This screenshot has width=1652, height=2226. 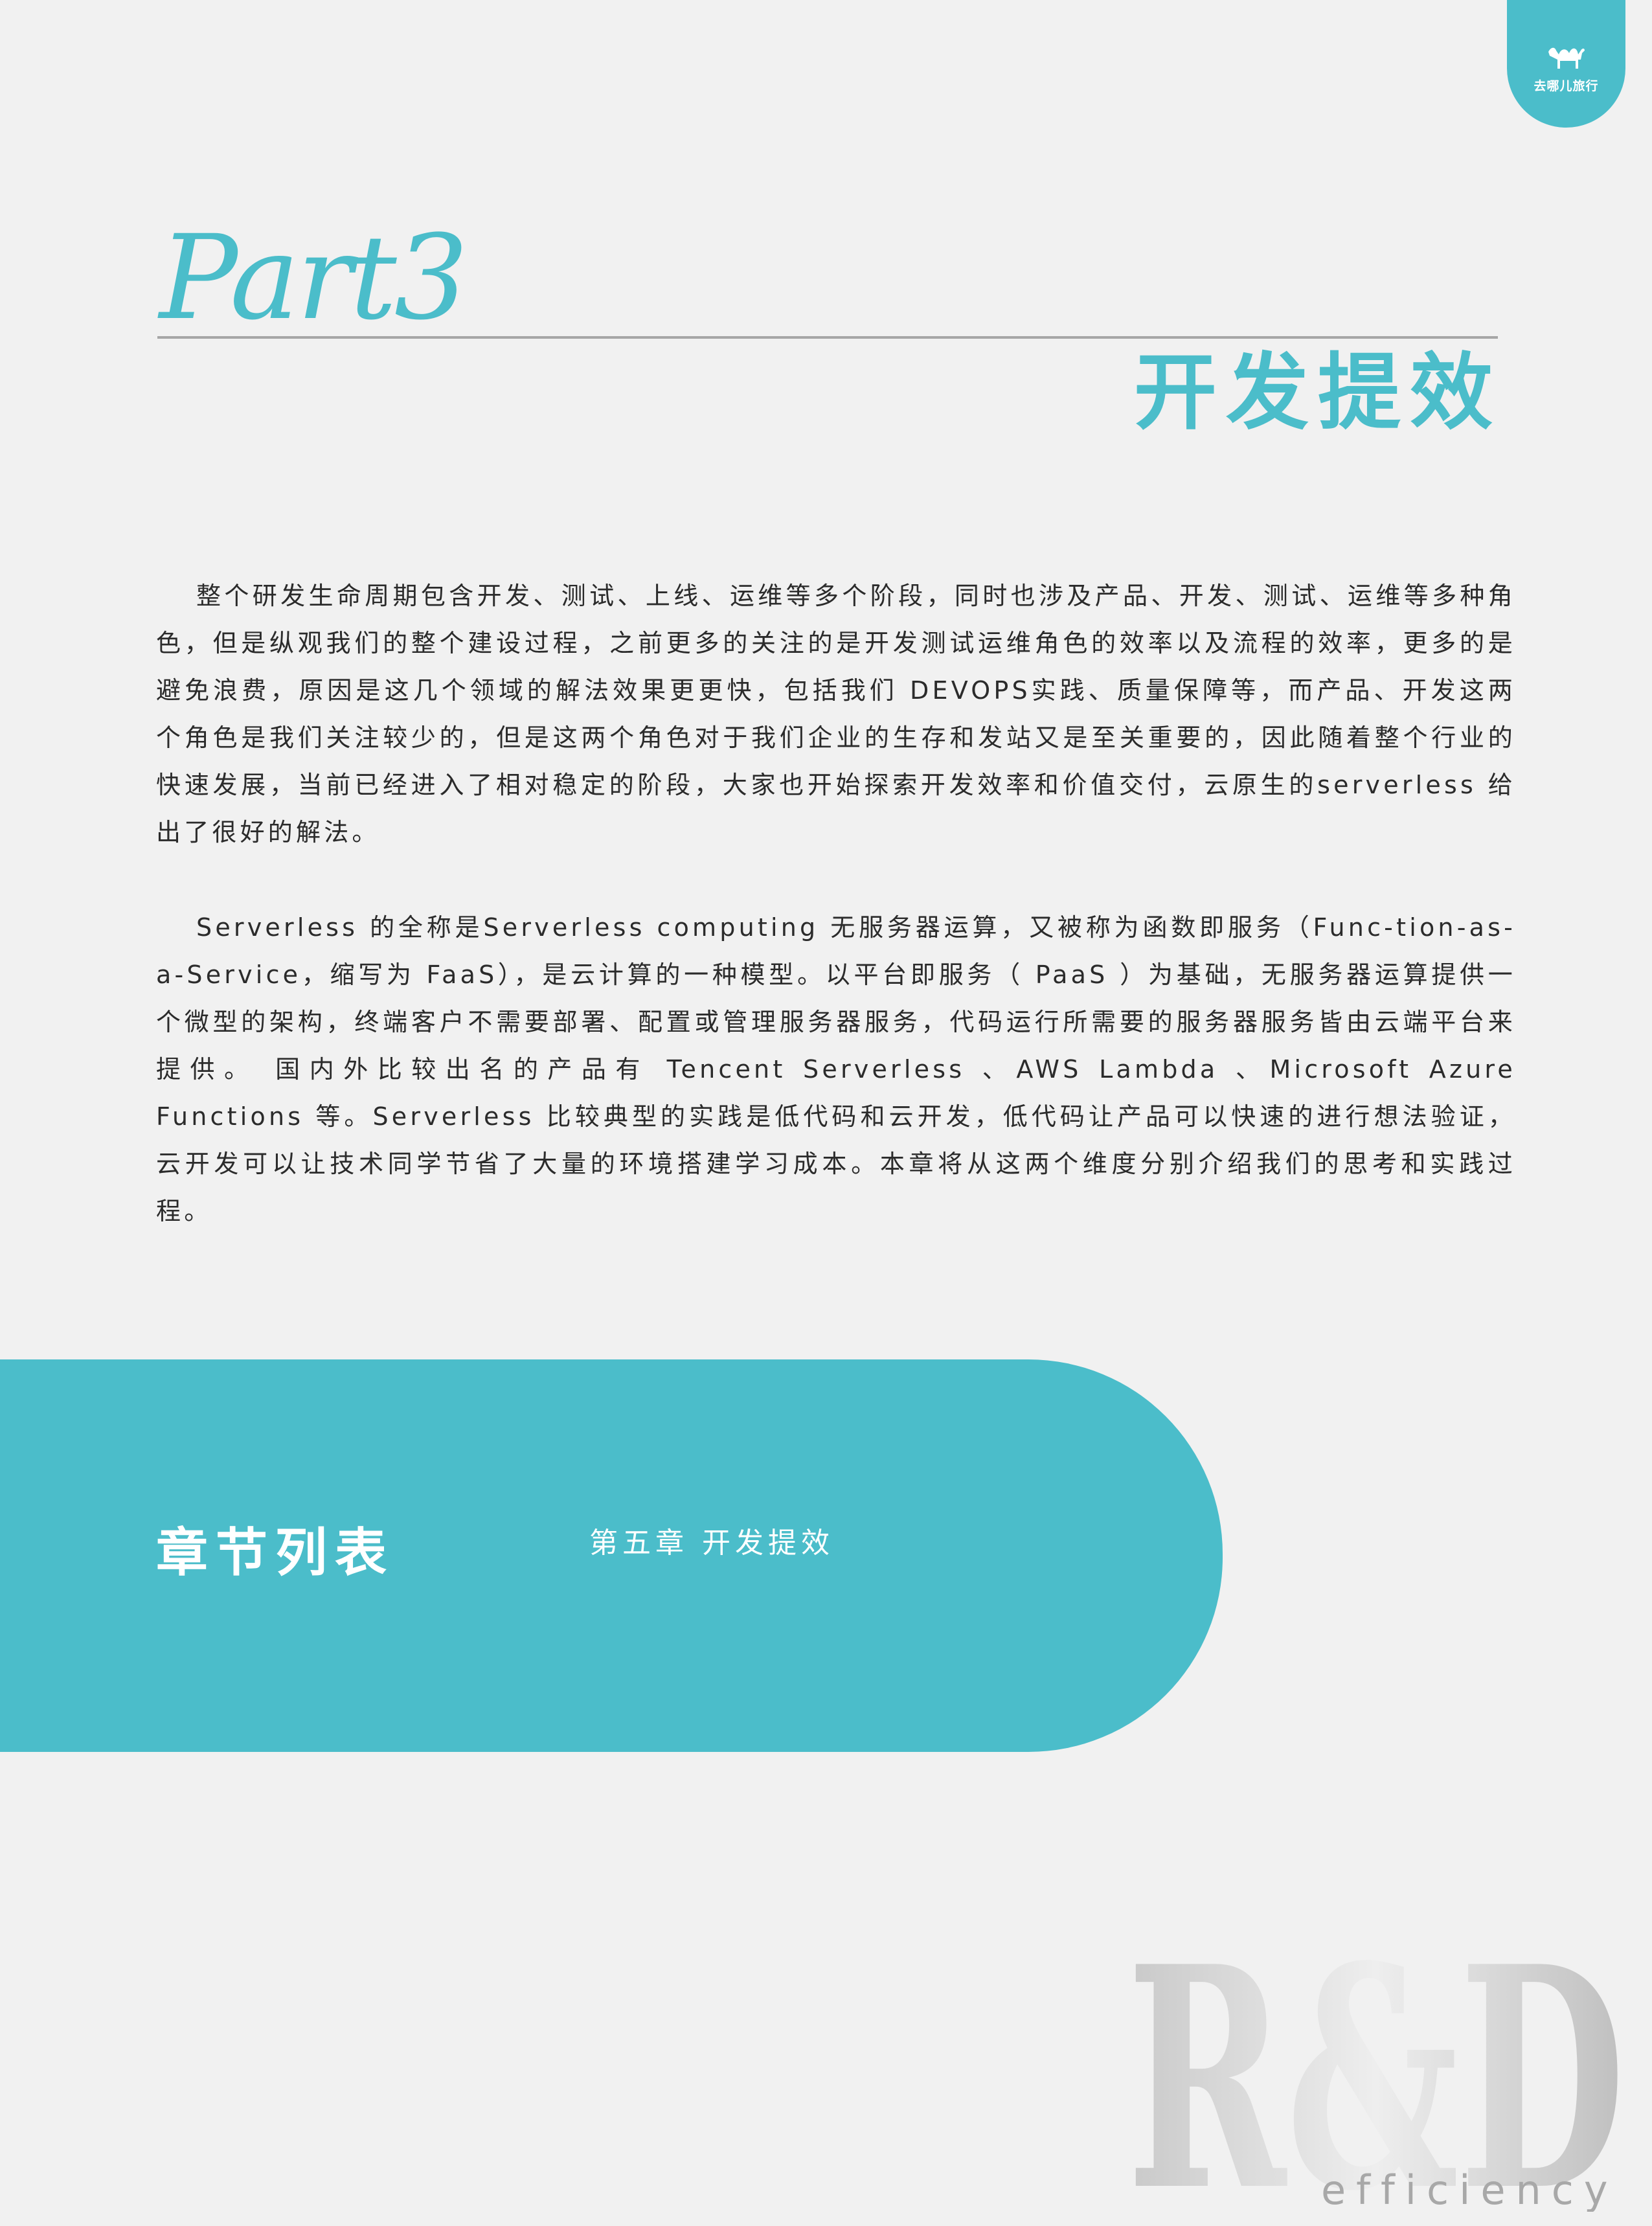 What do you see at coordinates (1566, 58) in the screenshot?
I see `camel-icon` at bounding box center [1566, 58].